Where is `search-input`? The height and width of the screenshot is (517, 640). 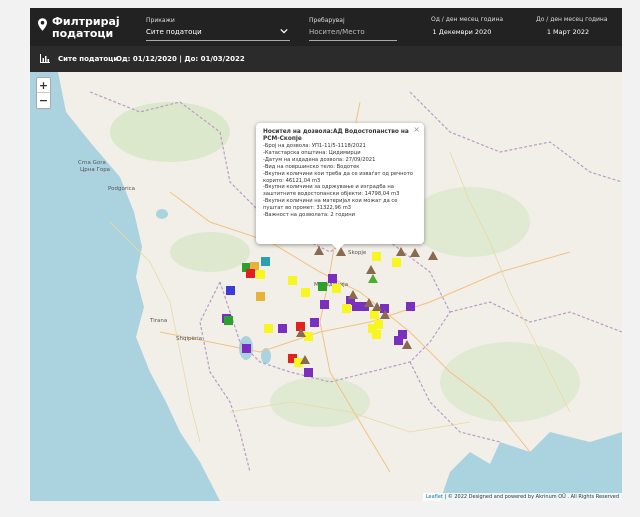 search-input is located at coordinates (353, 32).